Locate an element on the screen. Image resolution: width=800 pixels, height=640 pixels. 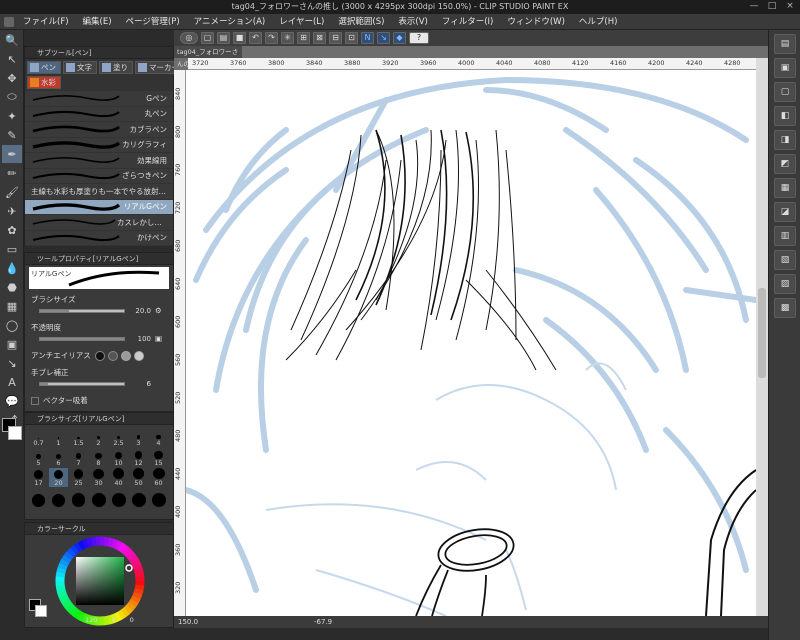
layer-panel-icon: ▤ is located at coordinates (785, 44).